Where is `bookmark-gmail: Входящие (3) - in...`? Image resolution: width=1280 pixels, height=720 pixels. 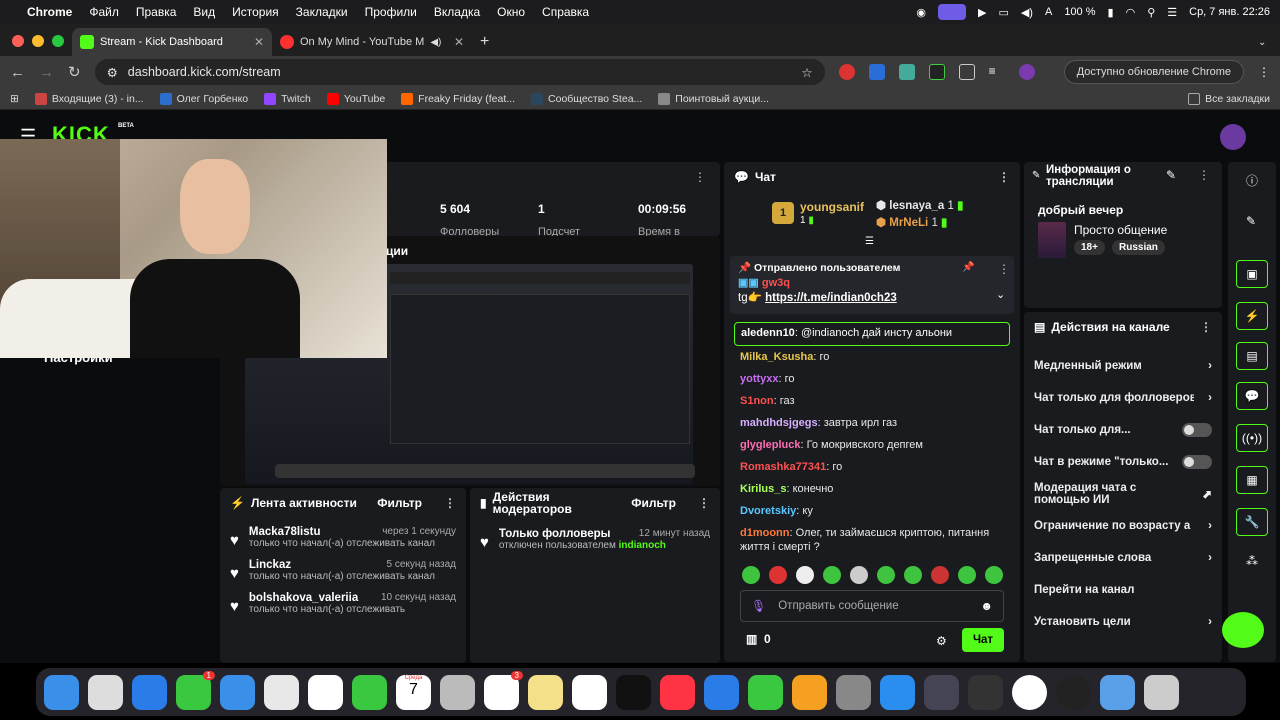 bookmark-gmail: Входящие (3) - in... is located at coordinates (89, 98).